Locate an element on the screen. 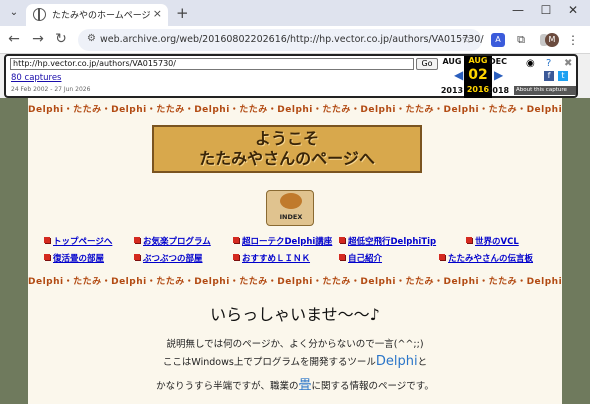 Image resolution: width=590 pixels, height=404 pixels. capture-date-range: 24 Feb 2002 - 27 Jun 2026 is located at coordinates (51, 89).